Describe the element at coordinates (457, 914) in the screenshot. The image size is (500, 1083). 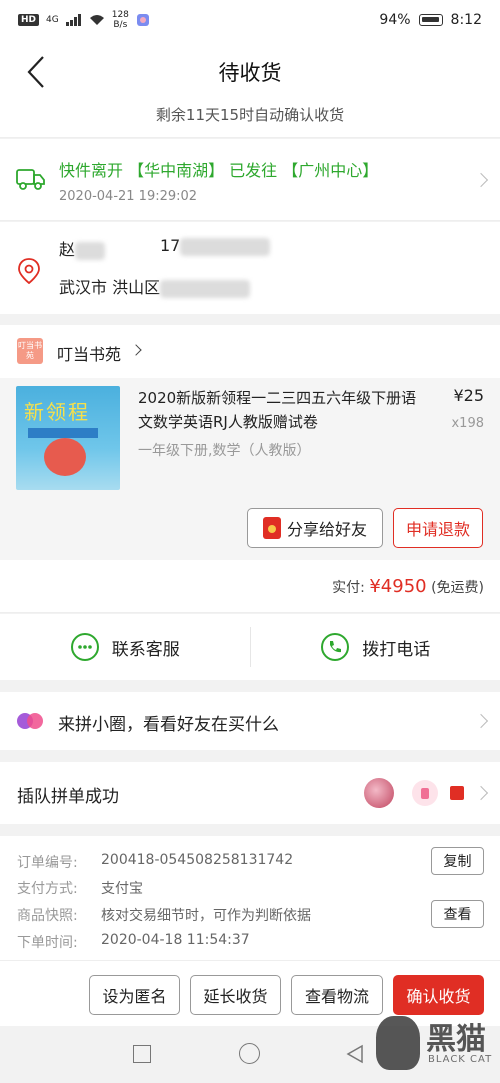
I see `view-snapshot-button: 查看` at that location.